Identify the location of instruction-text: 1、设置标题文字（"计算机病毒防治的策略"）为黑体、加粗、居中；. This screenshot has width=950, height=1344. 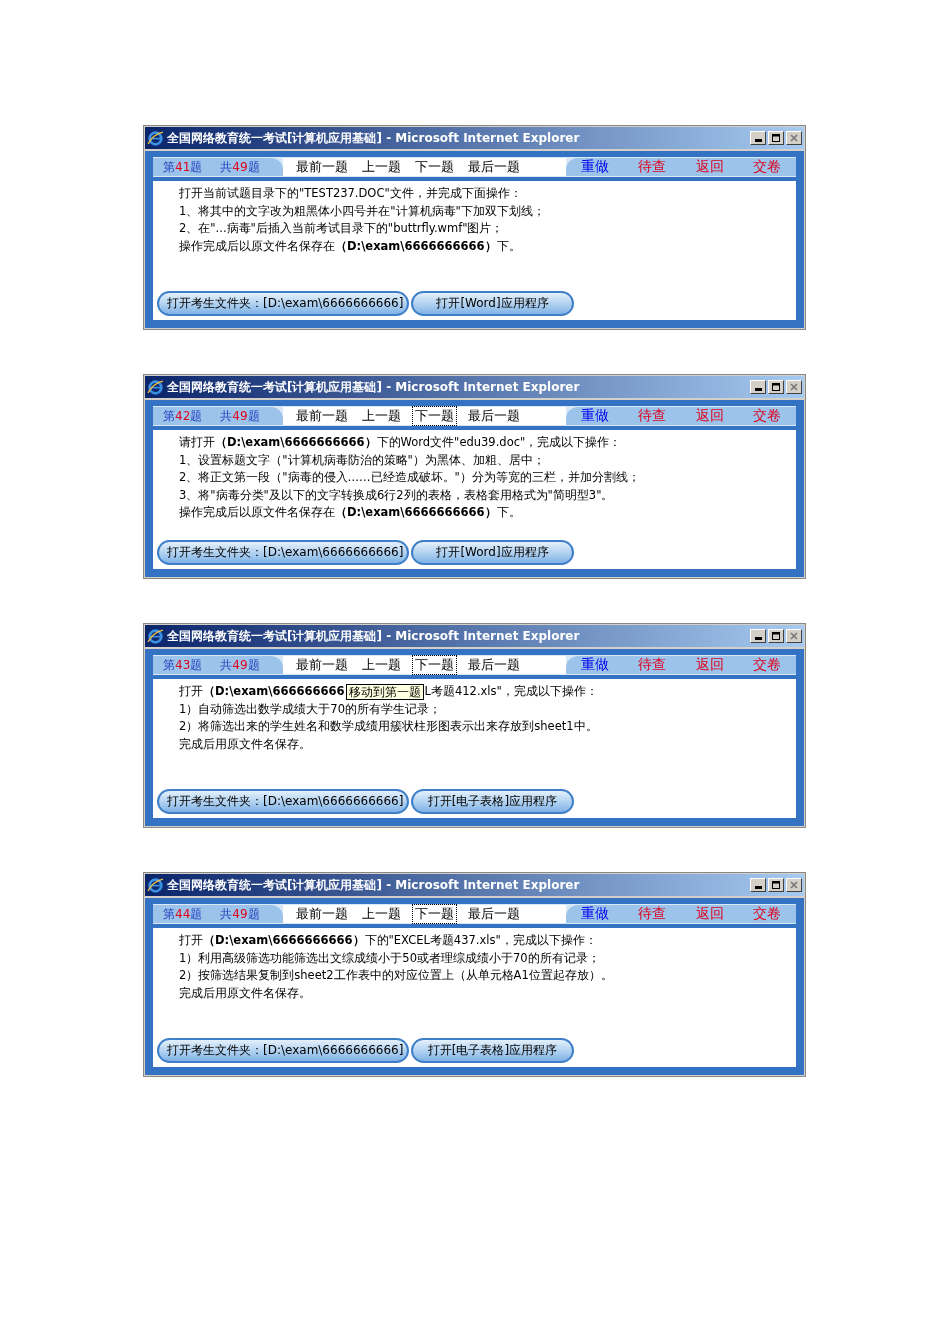
(362, 460).